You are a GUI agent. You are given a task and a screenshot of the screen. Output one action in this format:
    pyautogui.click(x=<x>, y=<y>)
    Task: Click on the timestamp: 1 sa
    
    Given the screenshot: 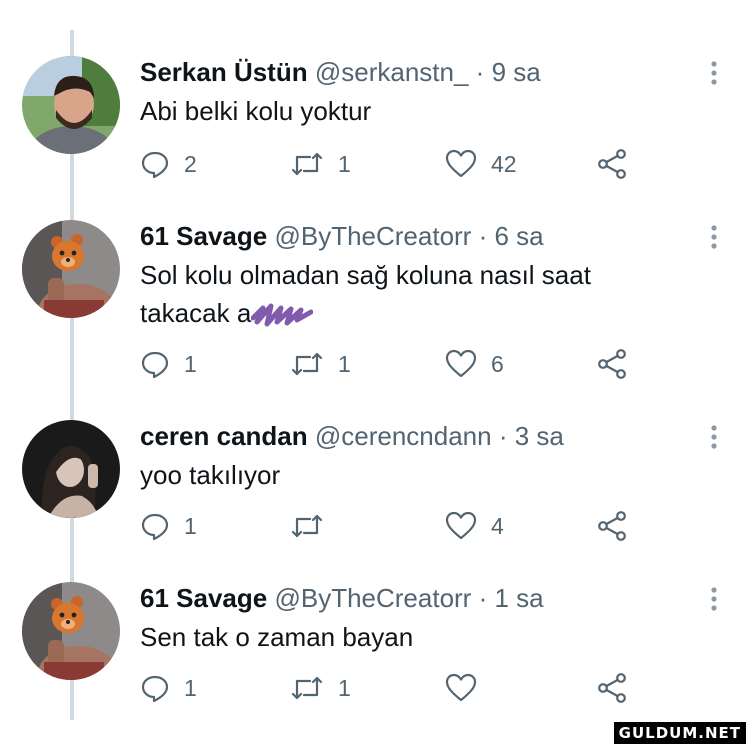 What is the action you would take?
    pyautogui.click(x=519, y=598)
    